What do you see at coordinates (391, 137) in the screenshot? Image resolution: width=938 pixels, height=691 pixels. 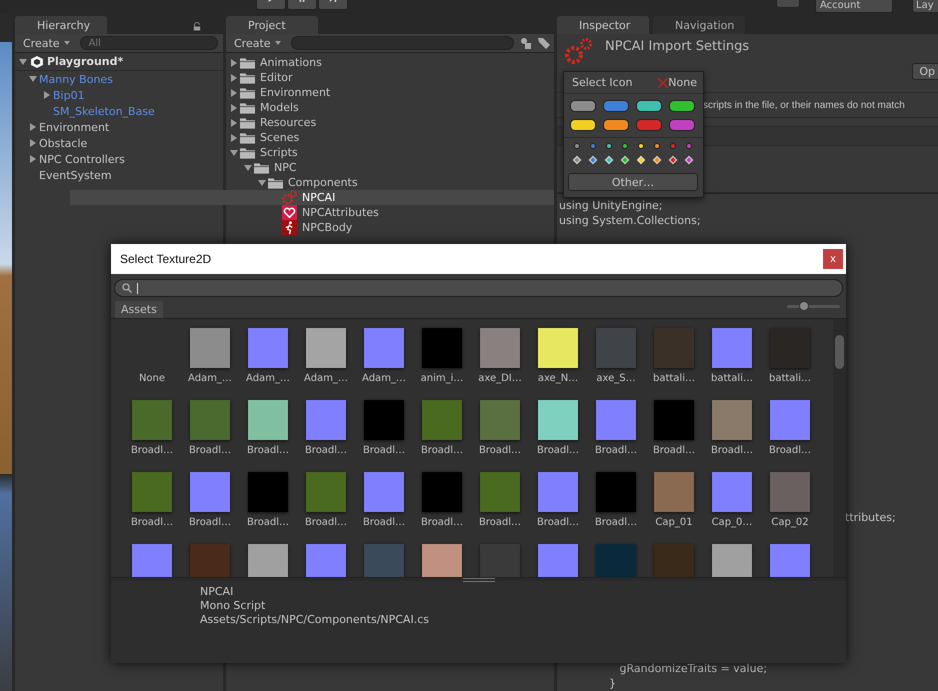 I see `project-row: Scenes` at bounding box center [391, 137].